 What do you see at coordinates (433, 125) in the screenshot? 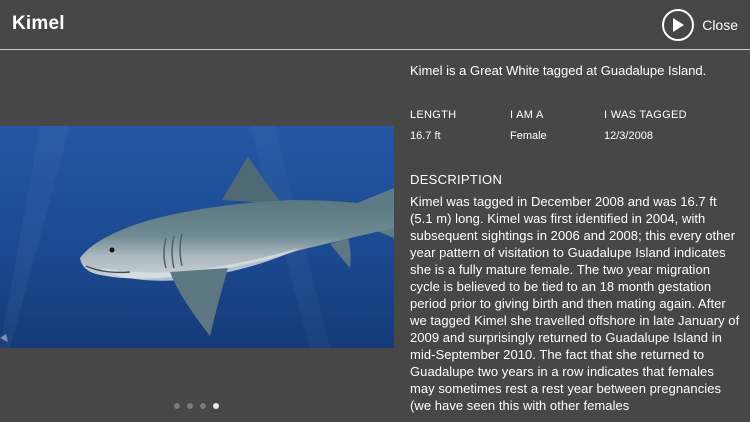
I see `stat-length: LENGTH 16.7 ft` at bounding box center [433, 125].